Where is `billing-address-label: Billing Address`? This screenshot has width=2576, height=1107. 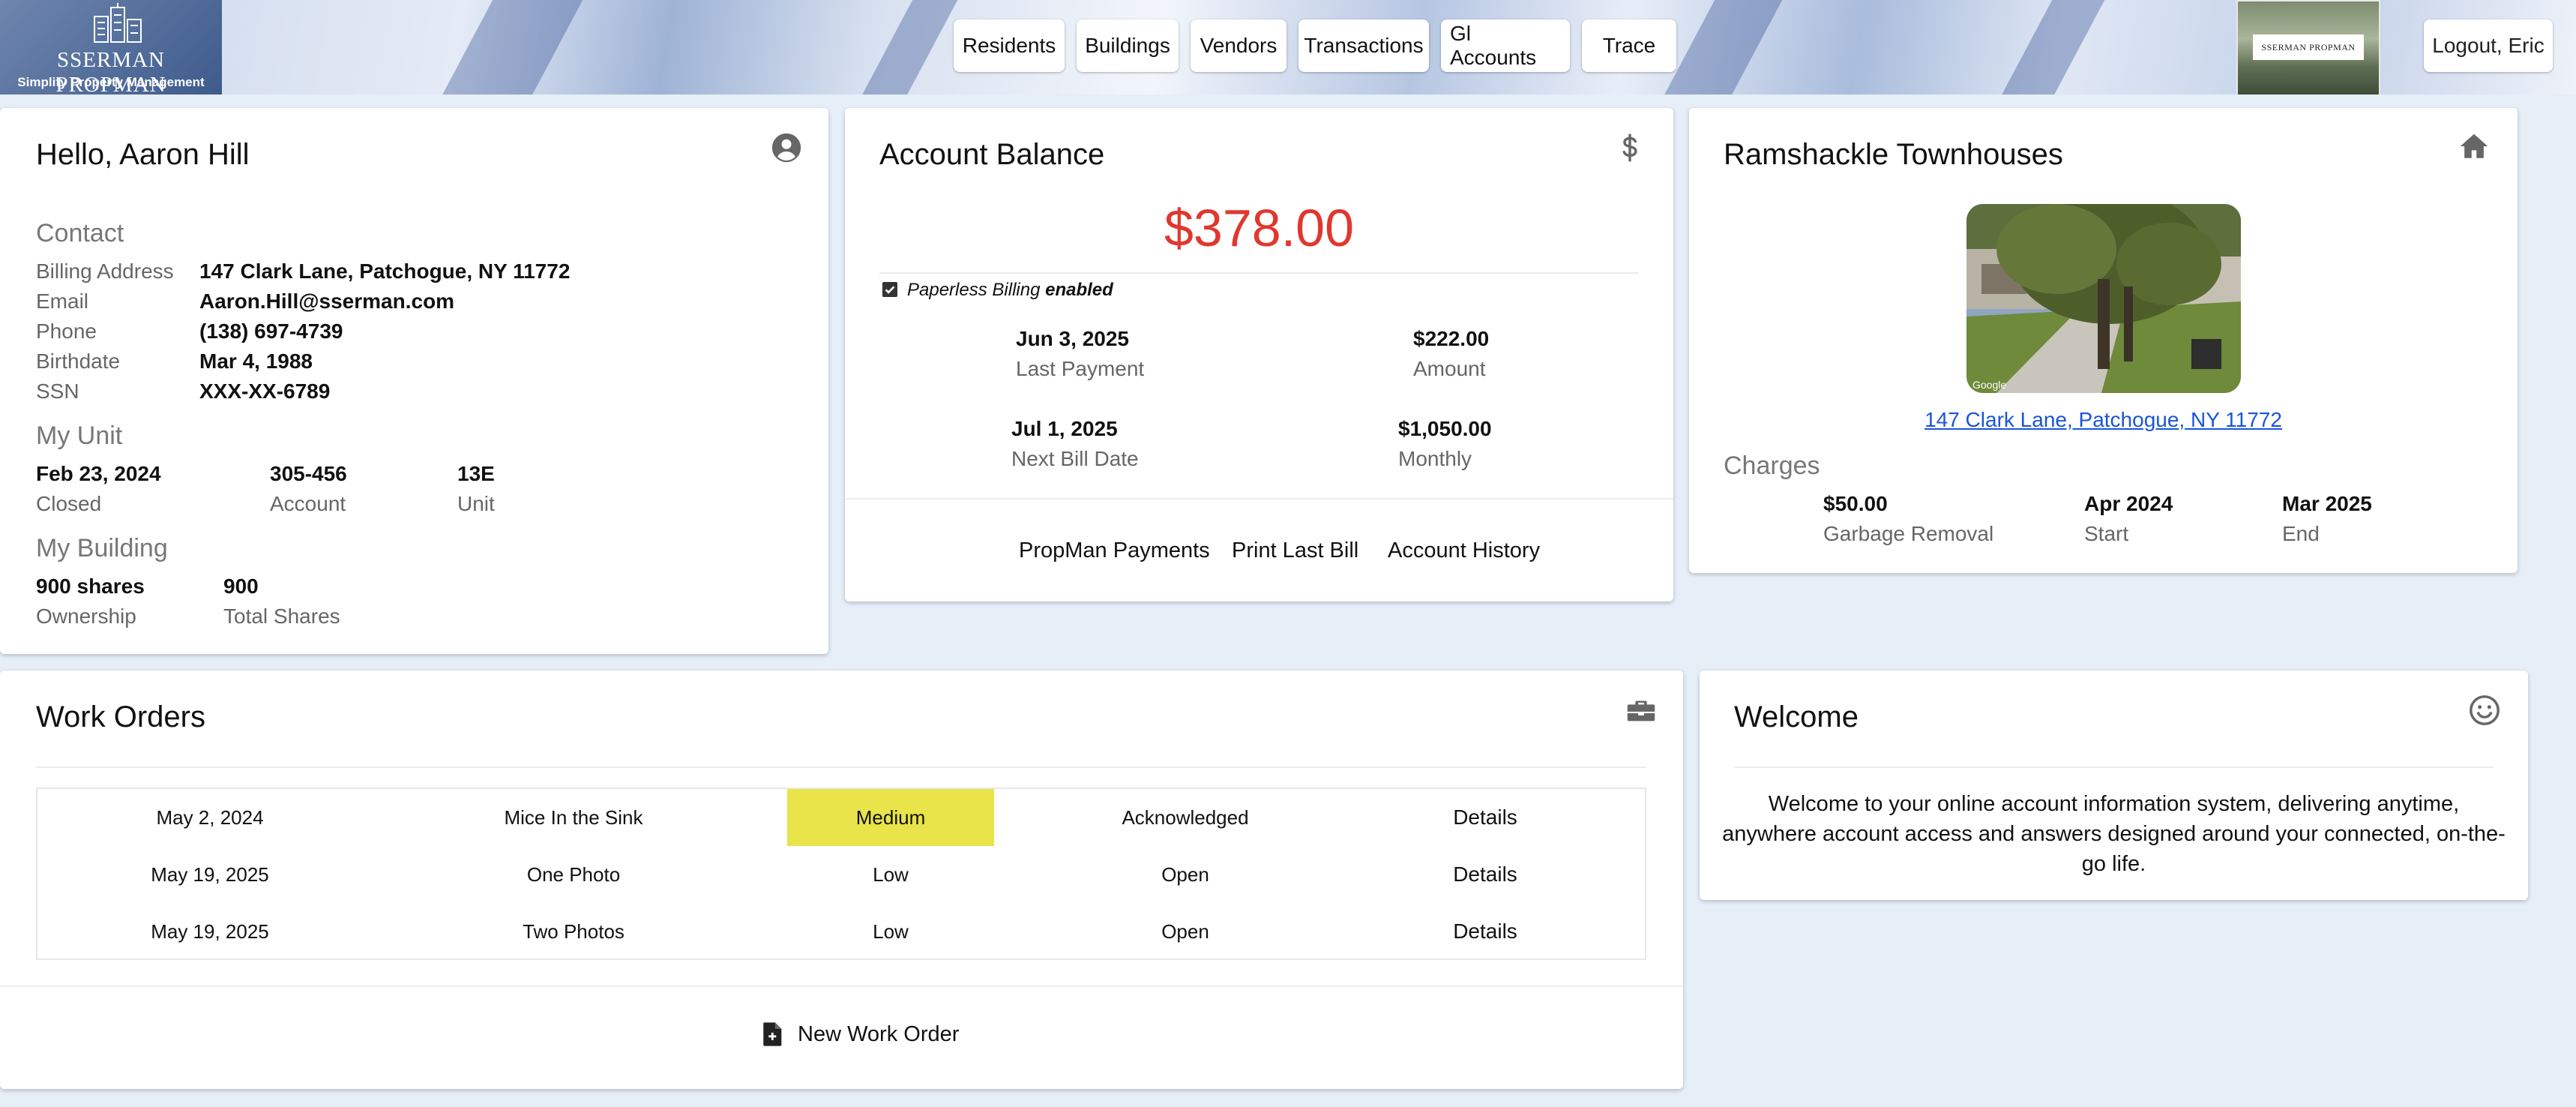 billing-address-label: Billing Address is located at coordinates (105, 271).